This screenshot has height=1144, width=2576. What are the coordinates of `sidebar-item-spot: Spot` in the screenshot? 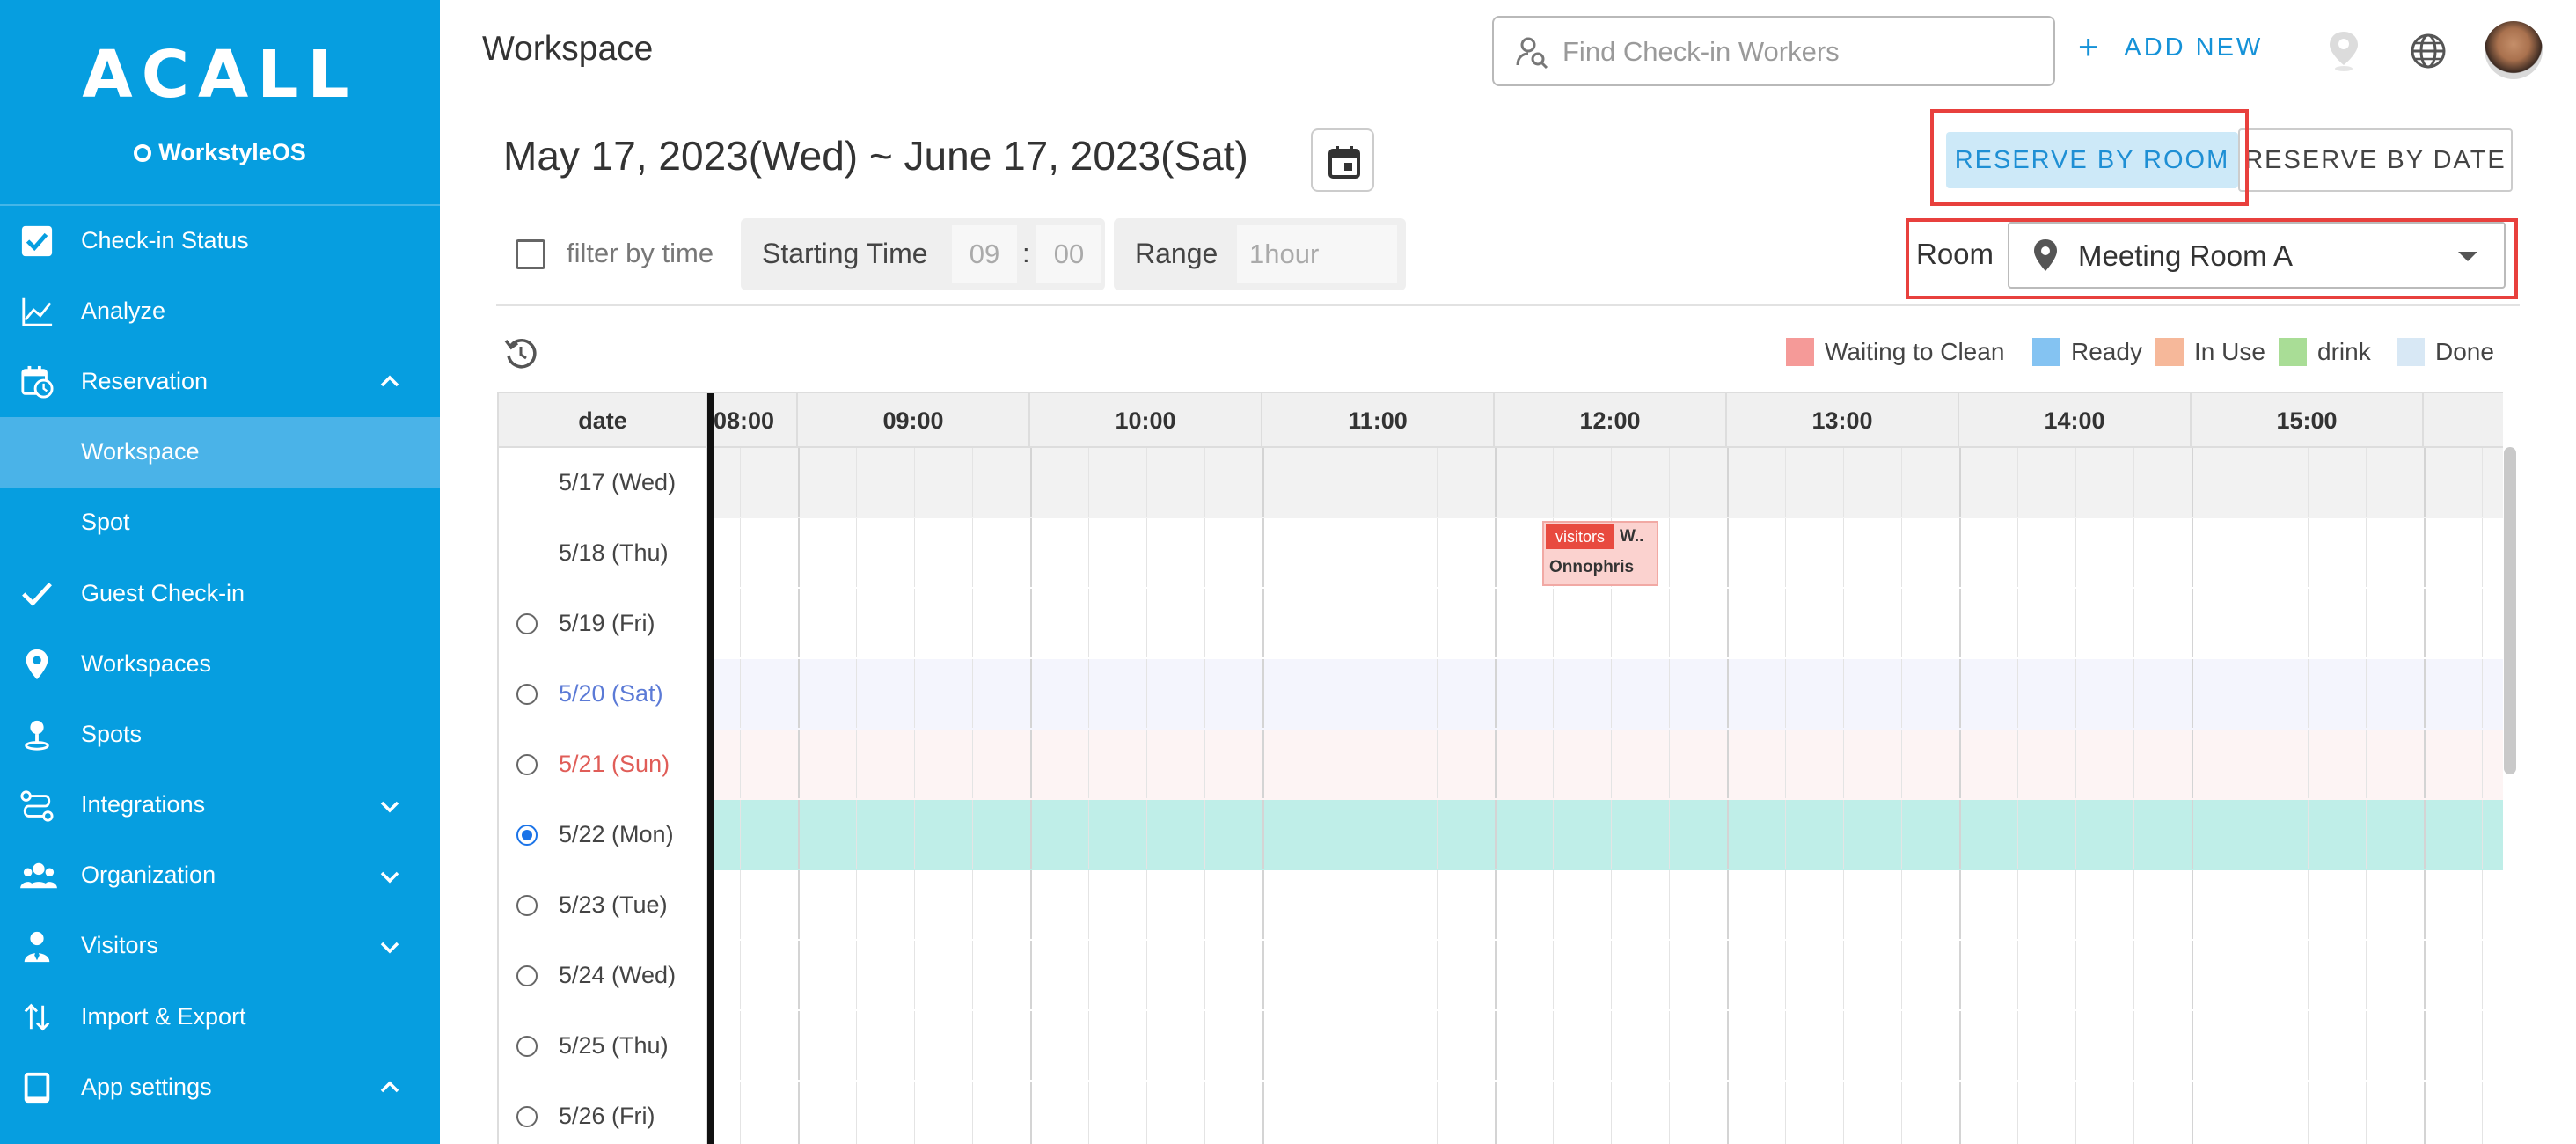 It's located at (220, 523).